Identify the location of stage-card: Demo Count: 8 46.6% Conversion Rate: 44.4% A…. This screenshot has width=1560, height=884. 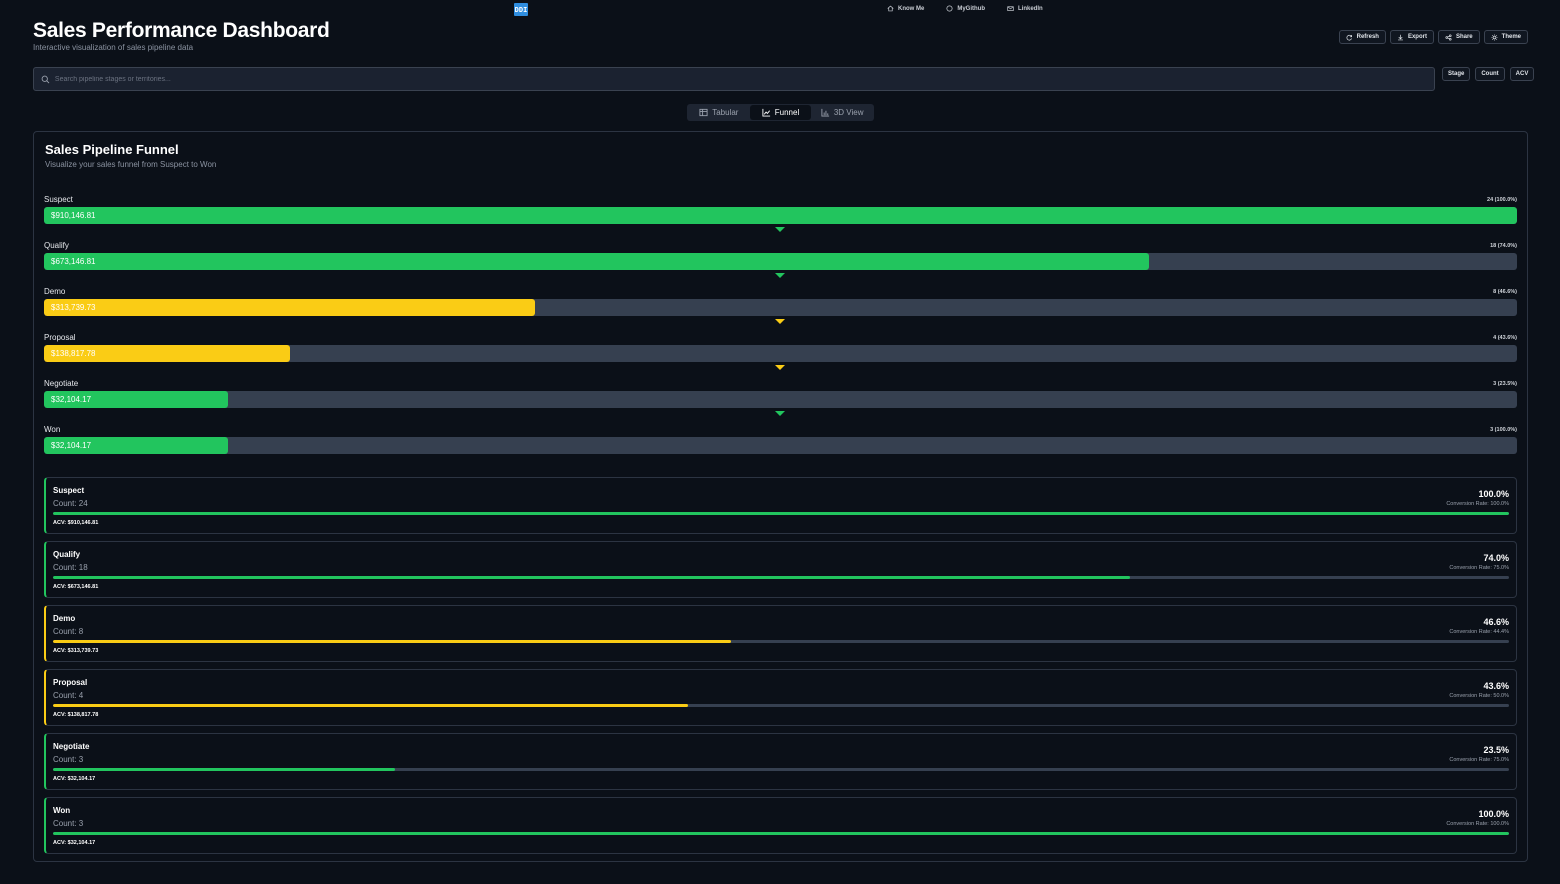
(780, 633).